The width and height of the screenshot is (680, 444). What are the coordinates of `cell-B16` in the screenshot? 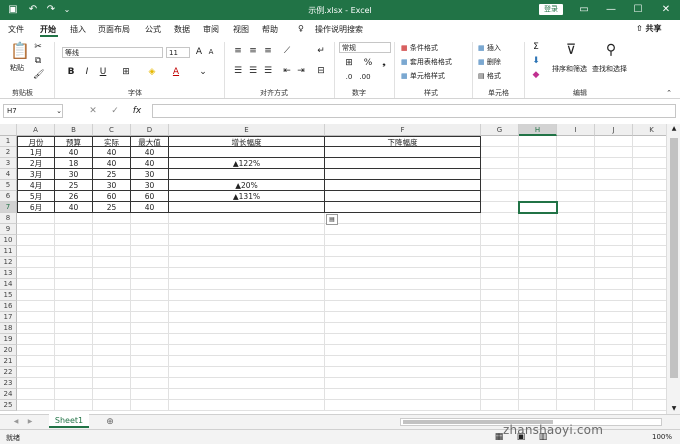 It's located at (74, 306).